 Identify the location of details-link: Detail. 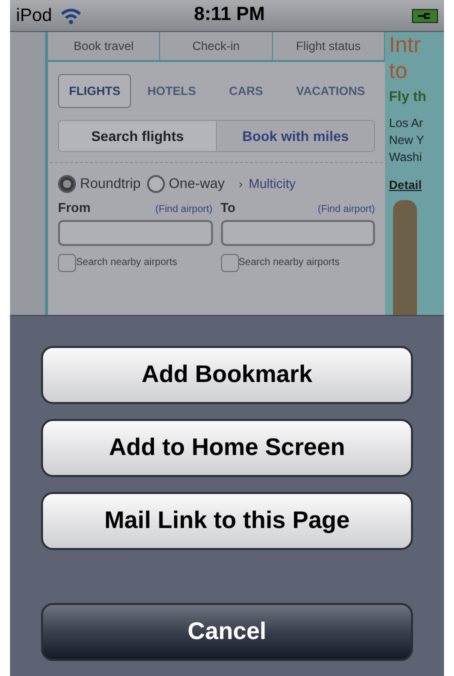
(416, 185).